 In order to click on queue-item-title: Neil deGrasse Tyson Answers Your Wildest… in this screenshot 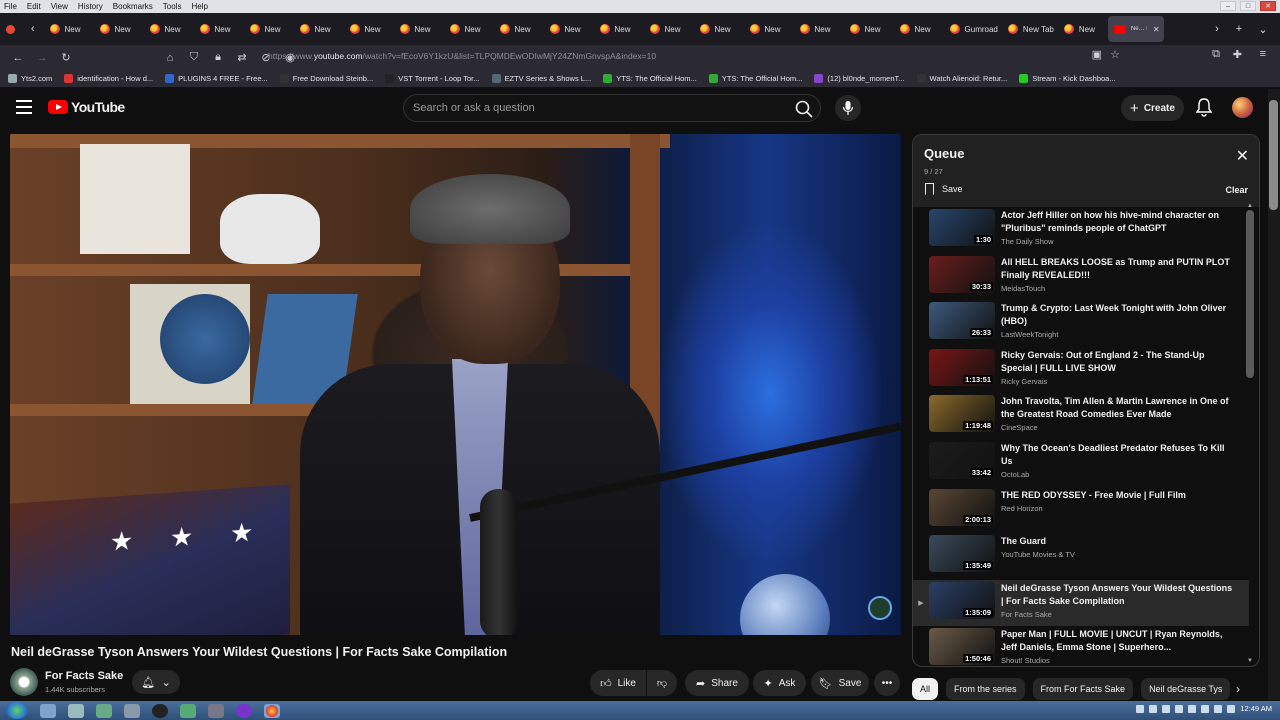, I will do `click(1117, 595)`.